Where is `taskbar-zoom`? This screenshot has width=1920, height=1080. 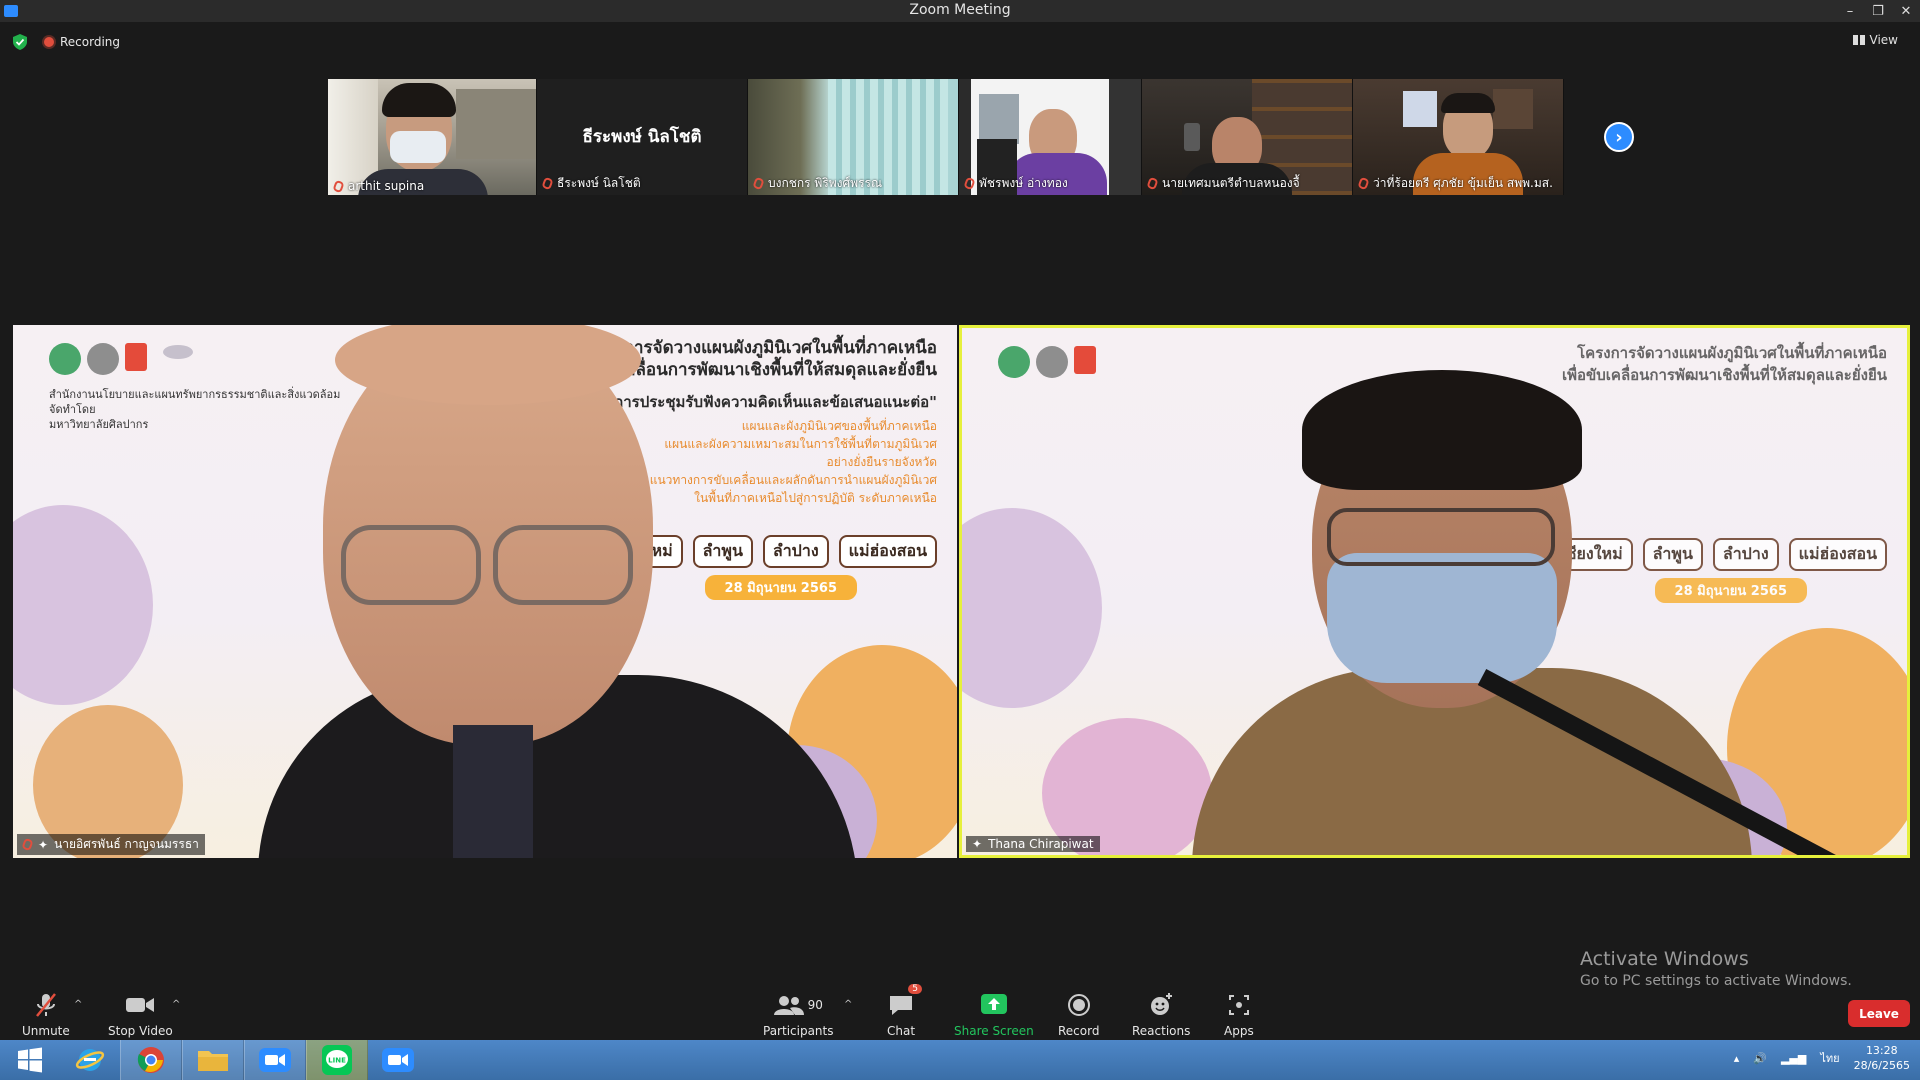
taskbar-zoom is located at coordinates (275, 1060).